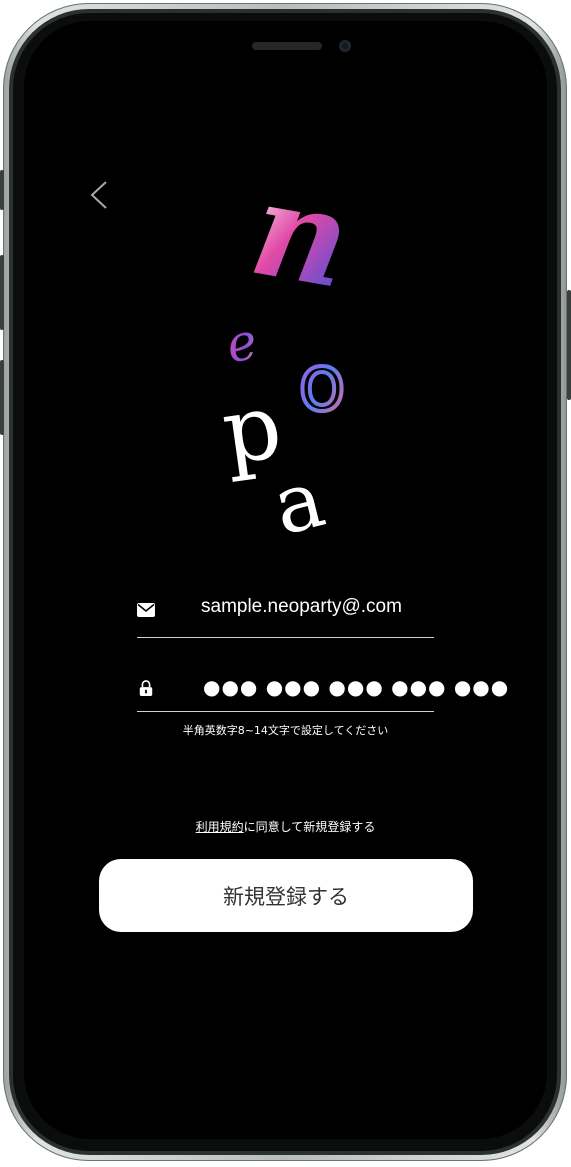 This screenshot has width=571, height=1167. What do you see at coordinates (288, 360) in the screenshot?
I see `neopa-logo: n e o p a` at bounding box center [288, 360].